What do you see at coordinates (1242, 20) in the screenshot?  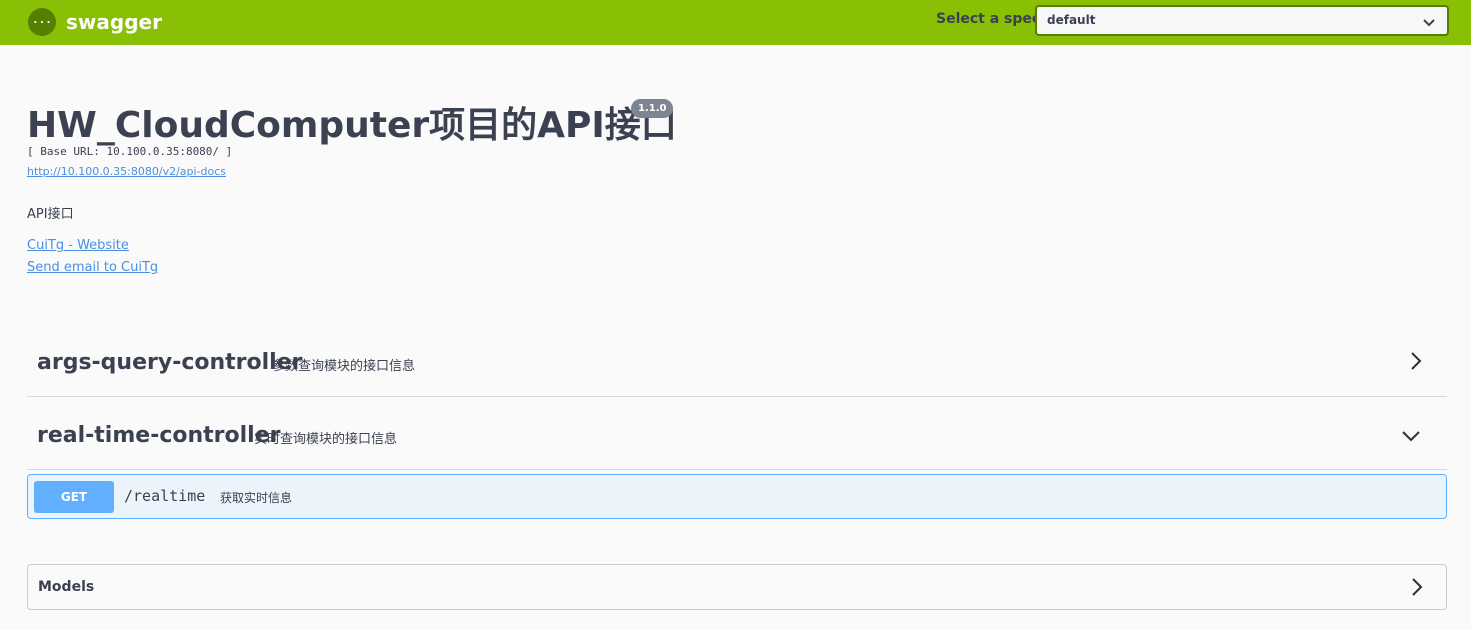 I see `spec-select: default` at bounding box center [1242, 20].